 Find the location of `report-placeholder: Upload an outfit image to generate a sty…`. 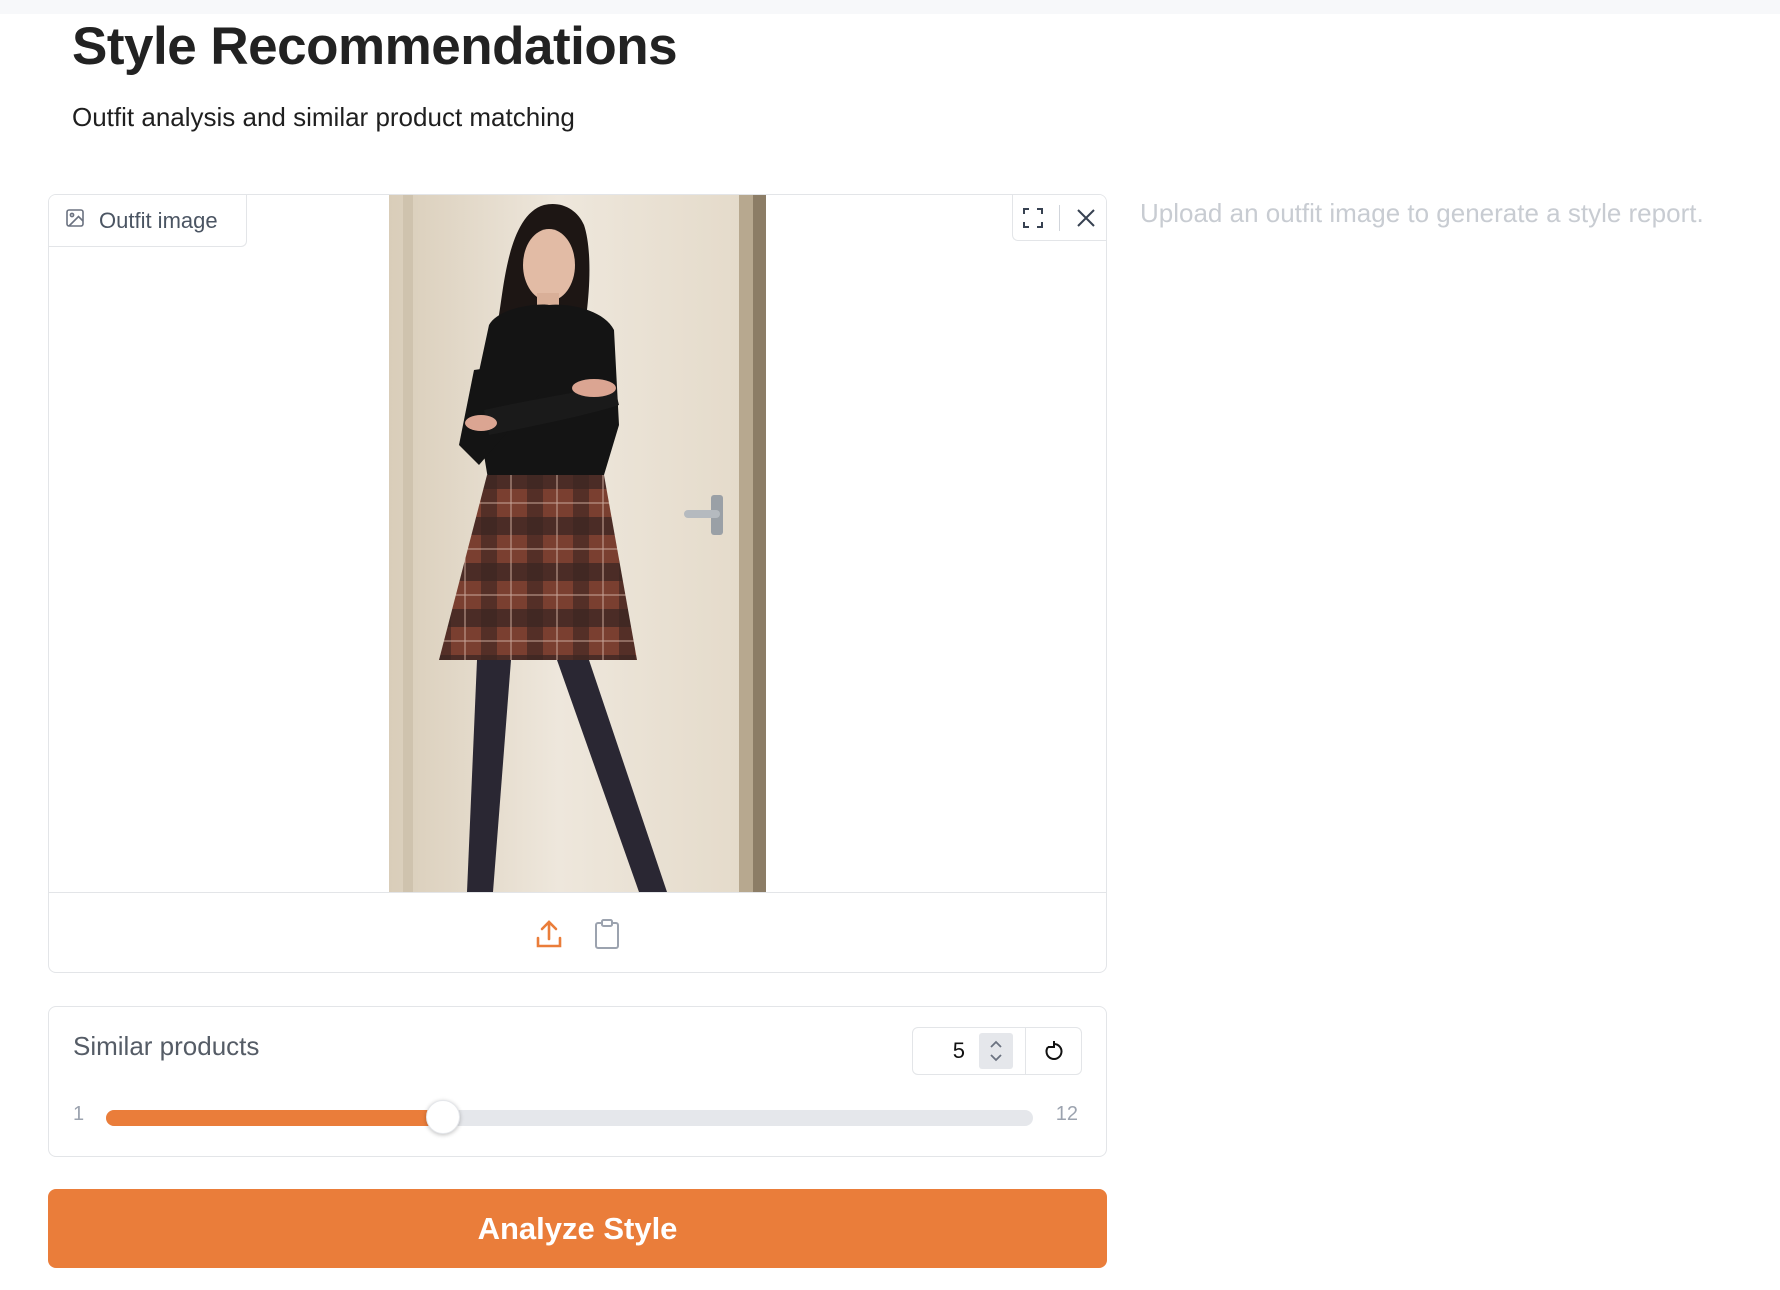

report-placeholder: Upload an outfit image to generate a sty… is located at coordinates (1422, 213).